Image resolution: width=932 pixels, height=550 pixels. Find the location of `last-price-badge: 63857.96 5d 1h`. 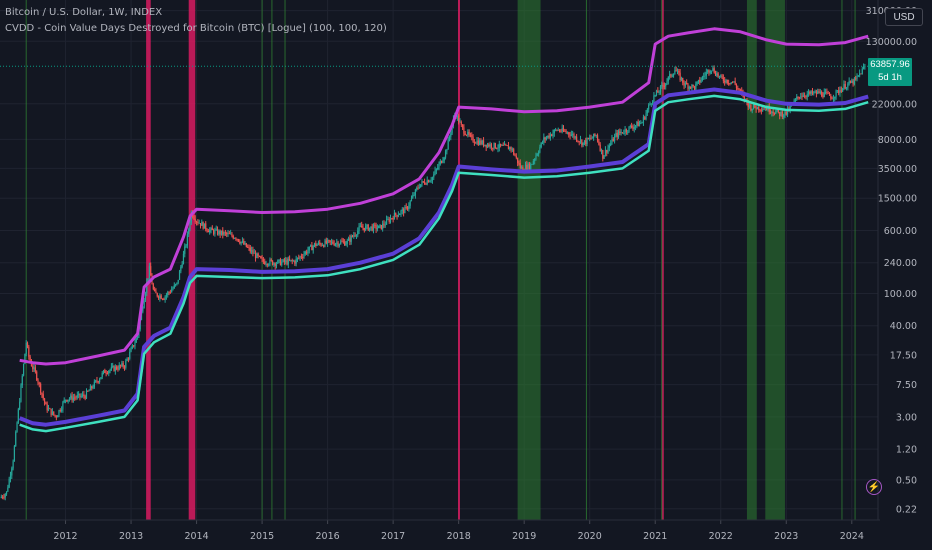

last-price-badge: 63857.96 5d 1h is located at coordinates (890, 72).